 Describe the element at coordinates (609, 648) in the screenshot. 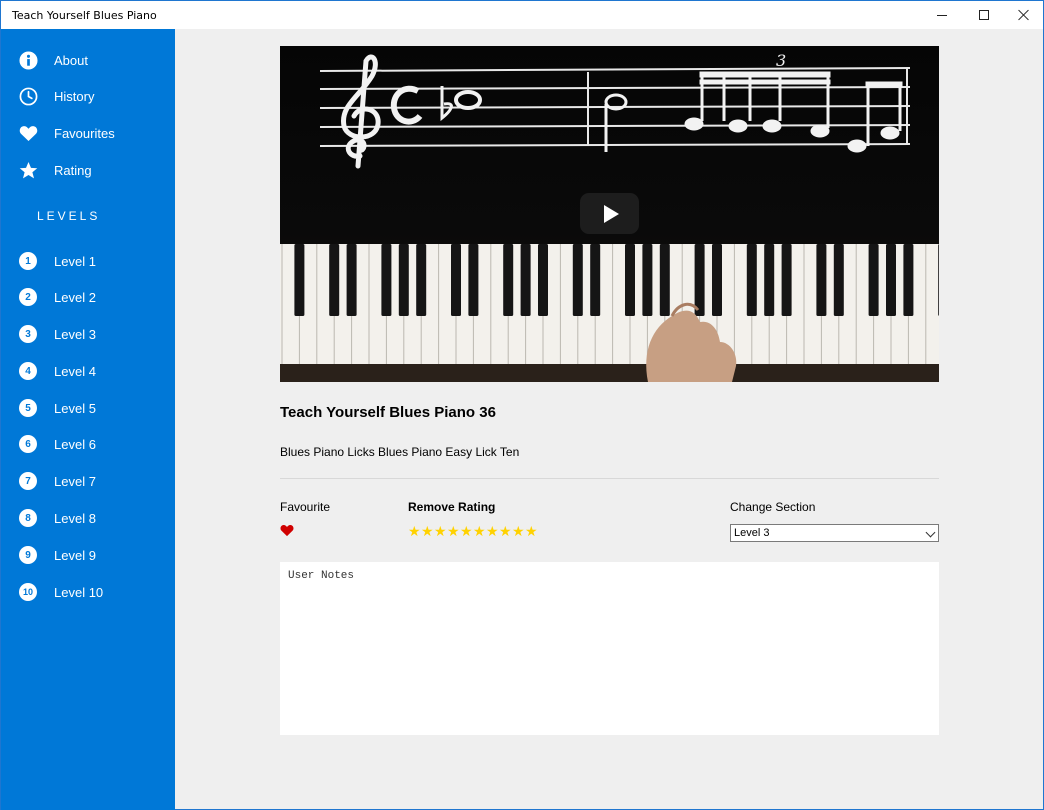

I see `user-notes-input: User Notes` at that location.